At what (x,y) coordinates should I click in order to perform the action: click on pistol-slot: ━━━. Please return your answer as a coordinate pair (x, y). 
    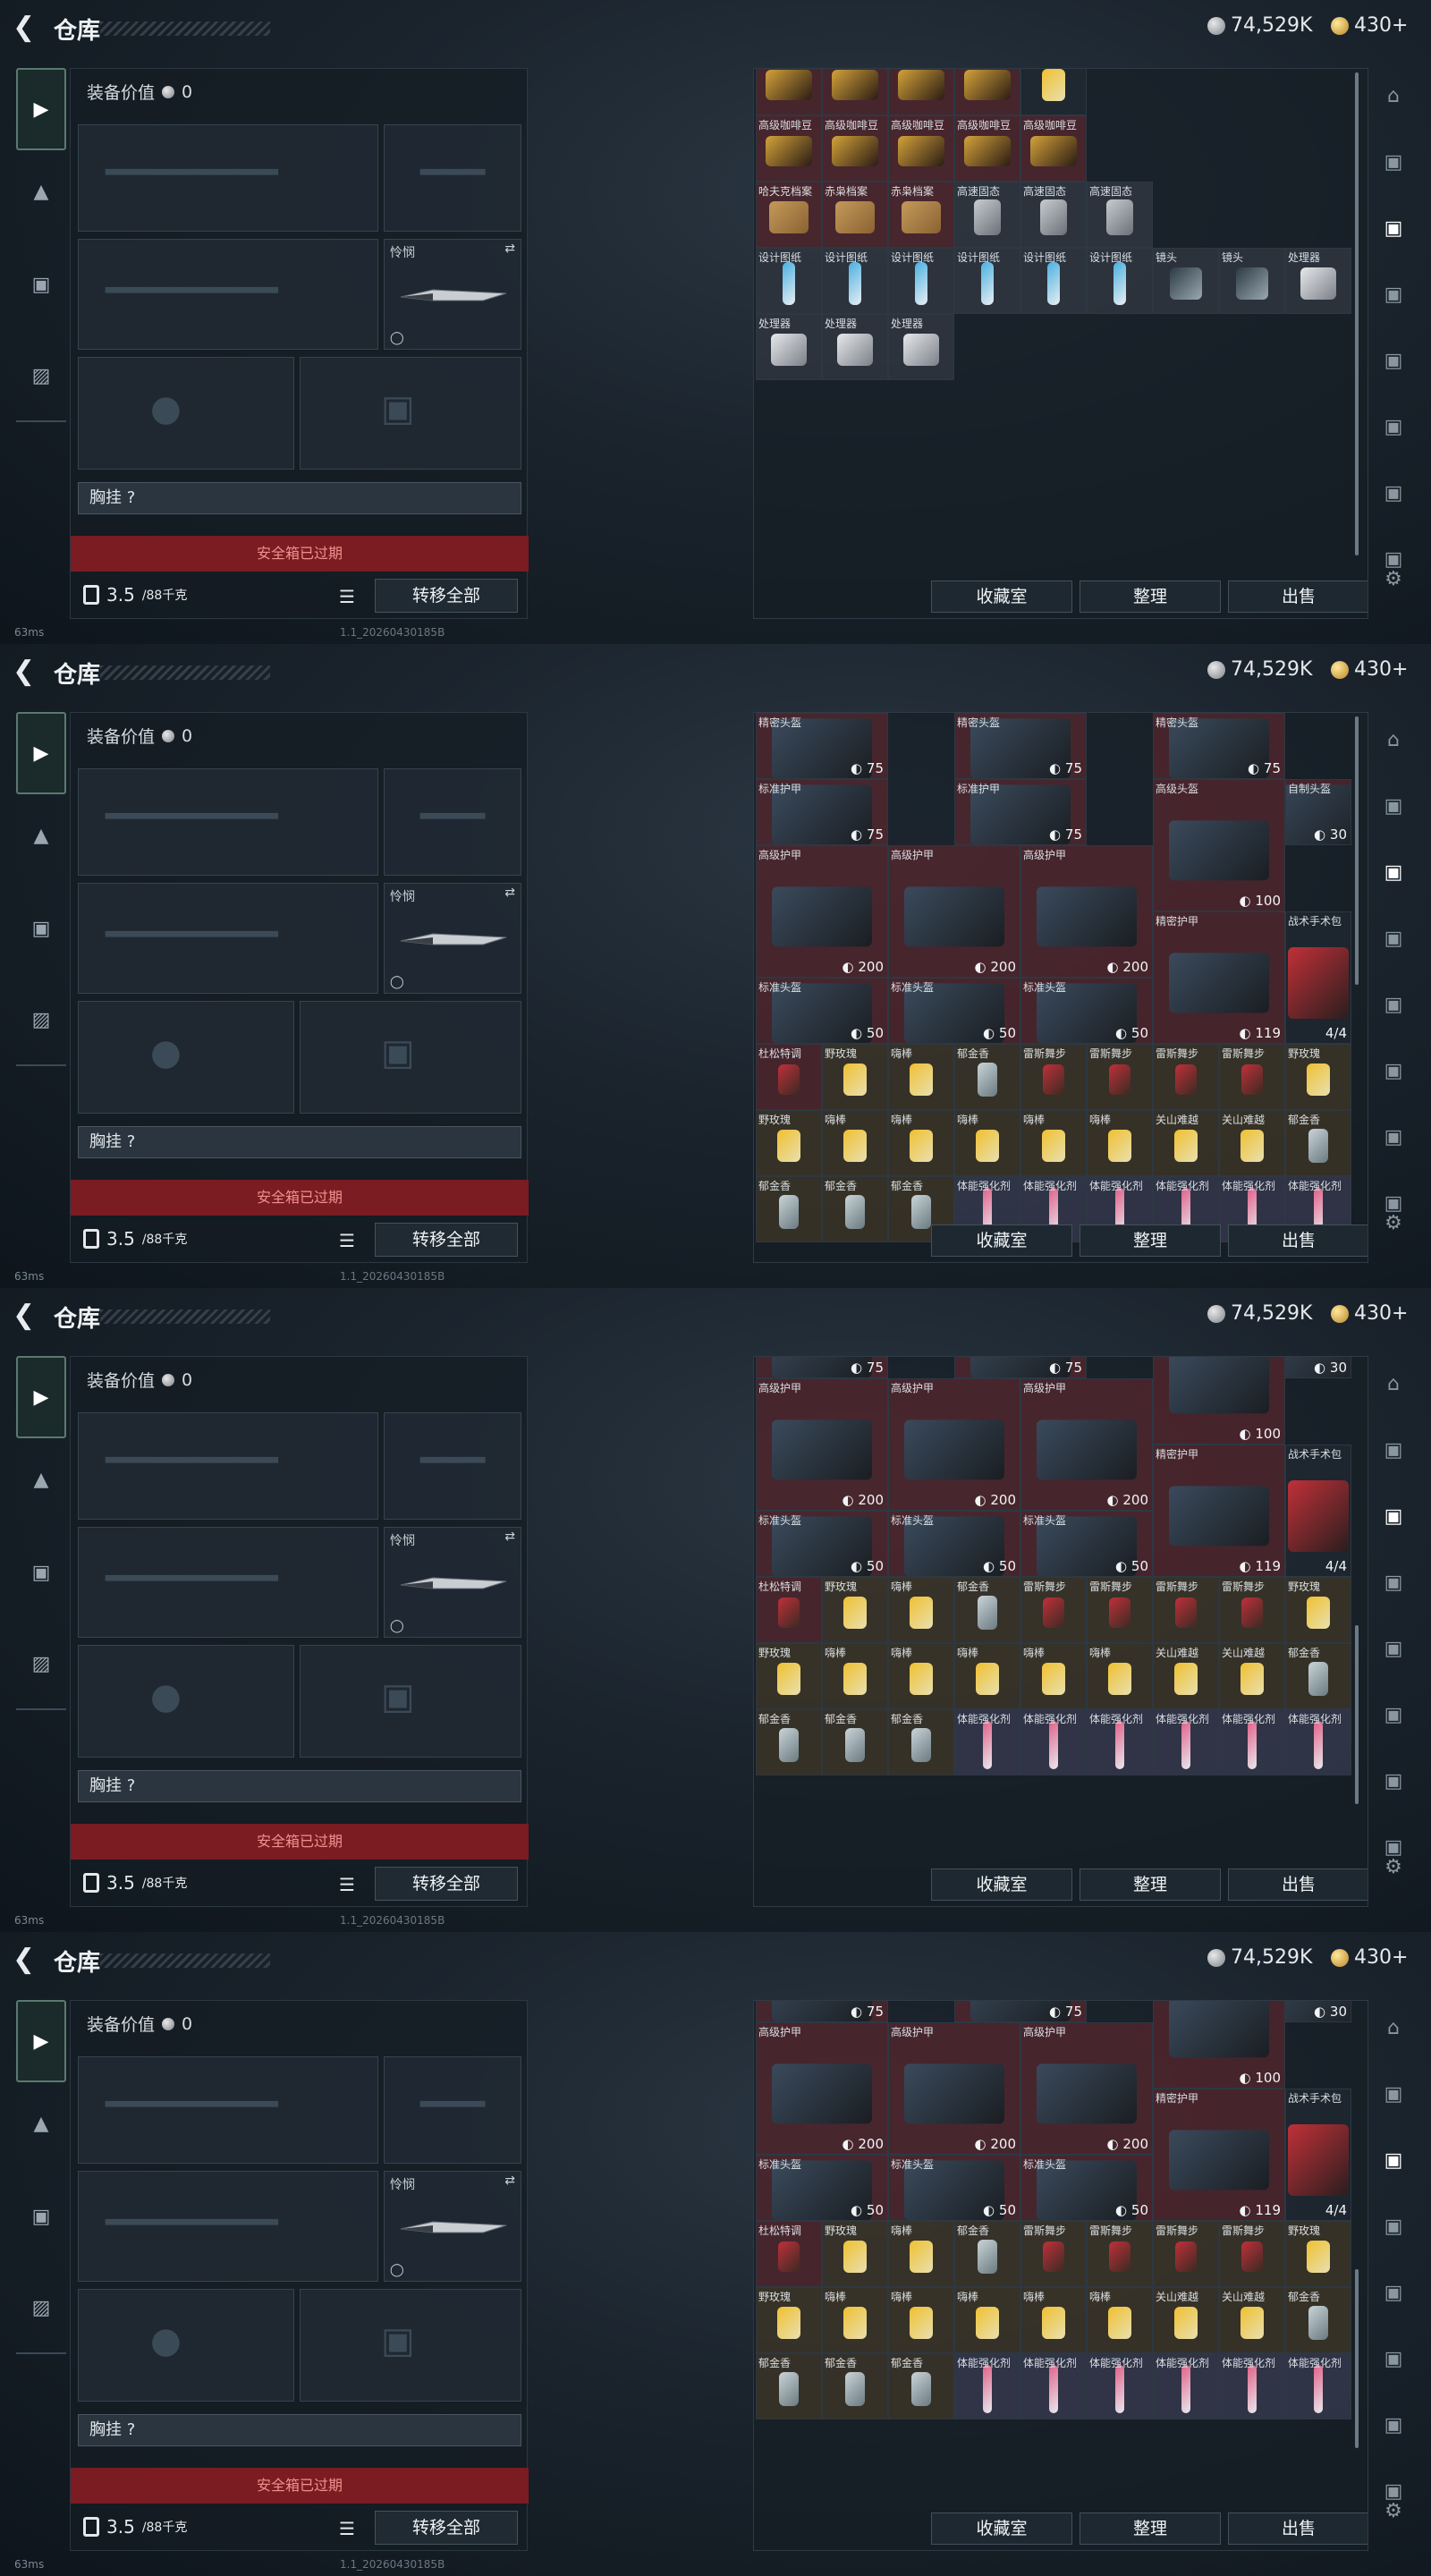
    Looking at the image, I should click on (453, 1466).